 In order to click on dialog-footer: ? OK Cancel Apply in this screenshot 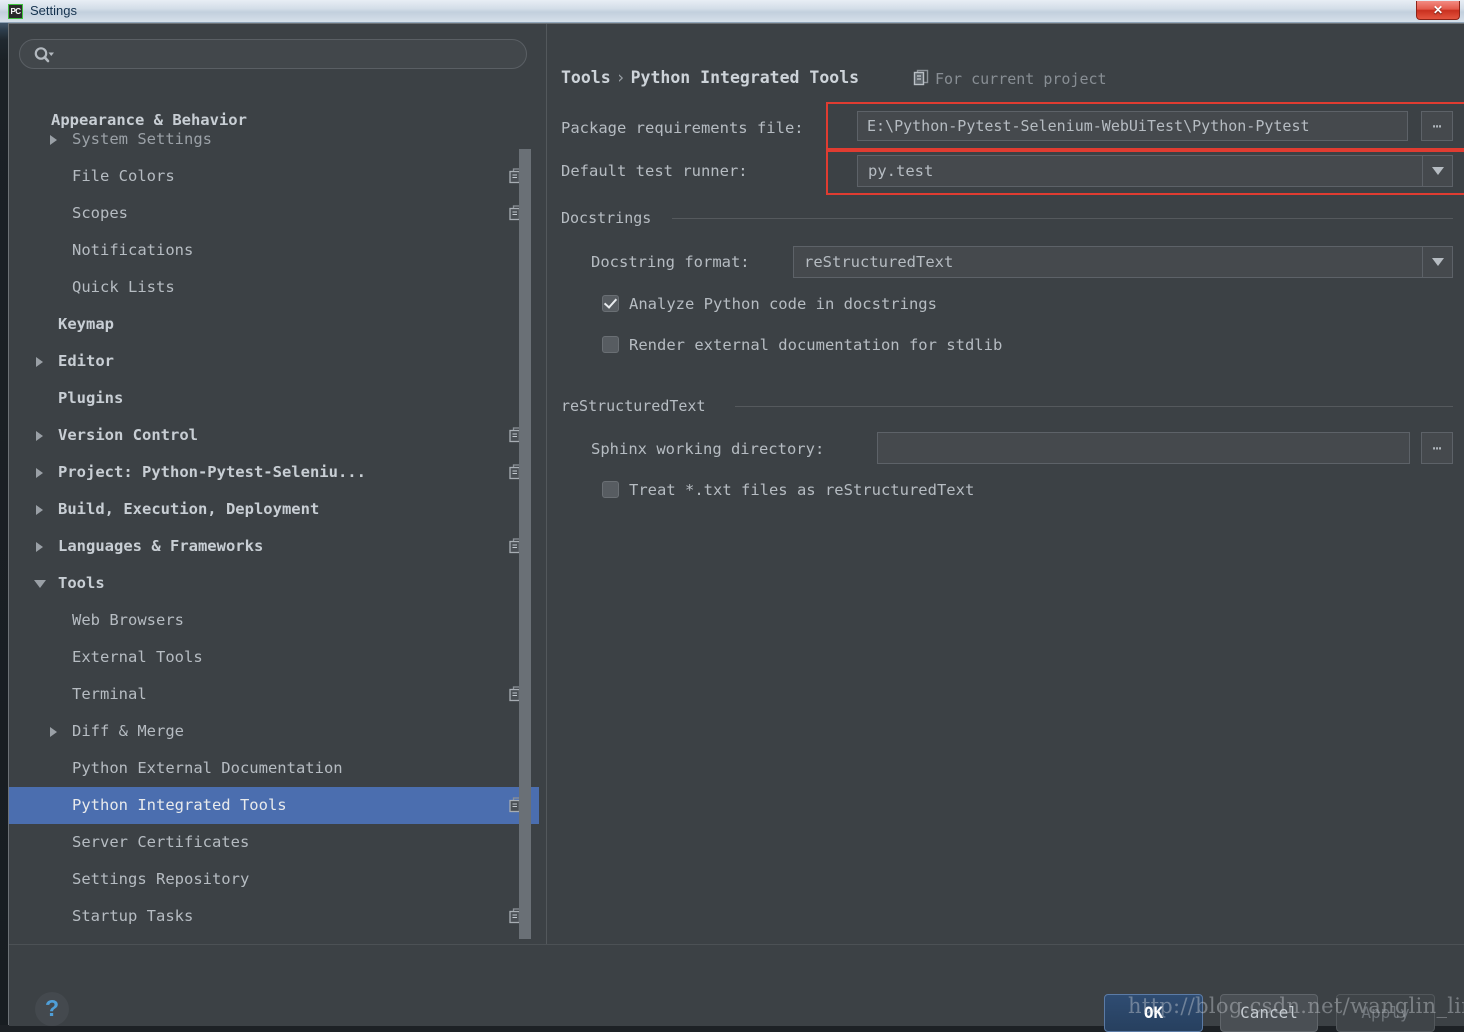, I will do `click(736, 988)`.